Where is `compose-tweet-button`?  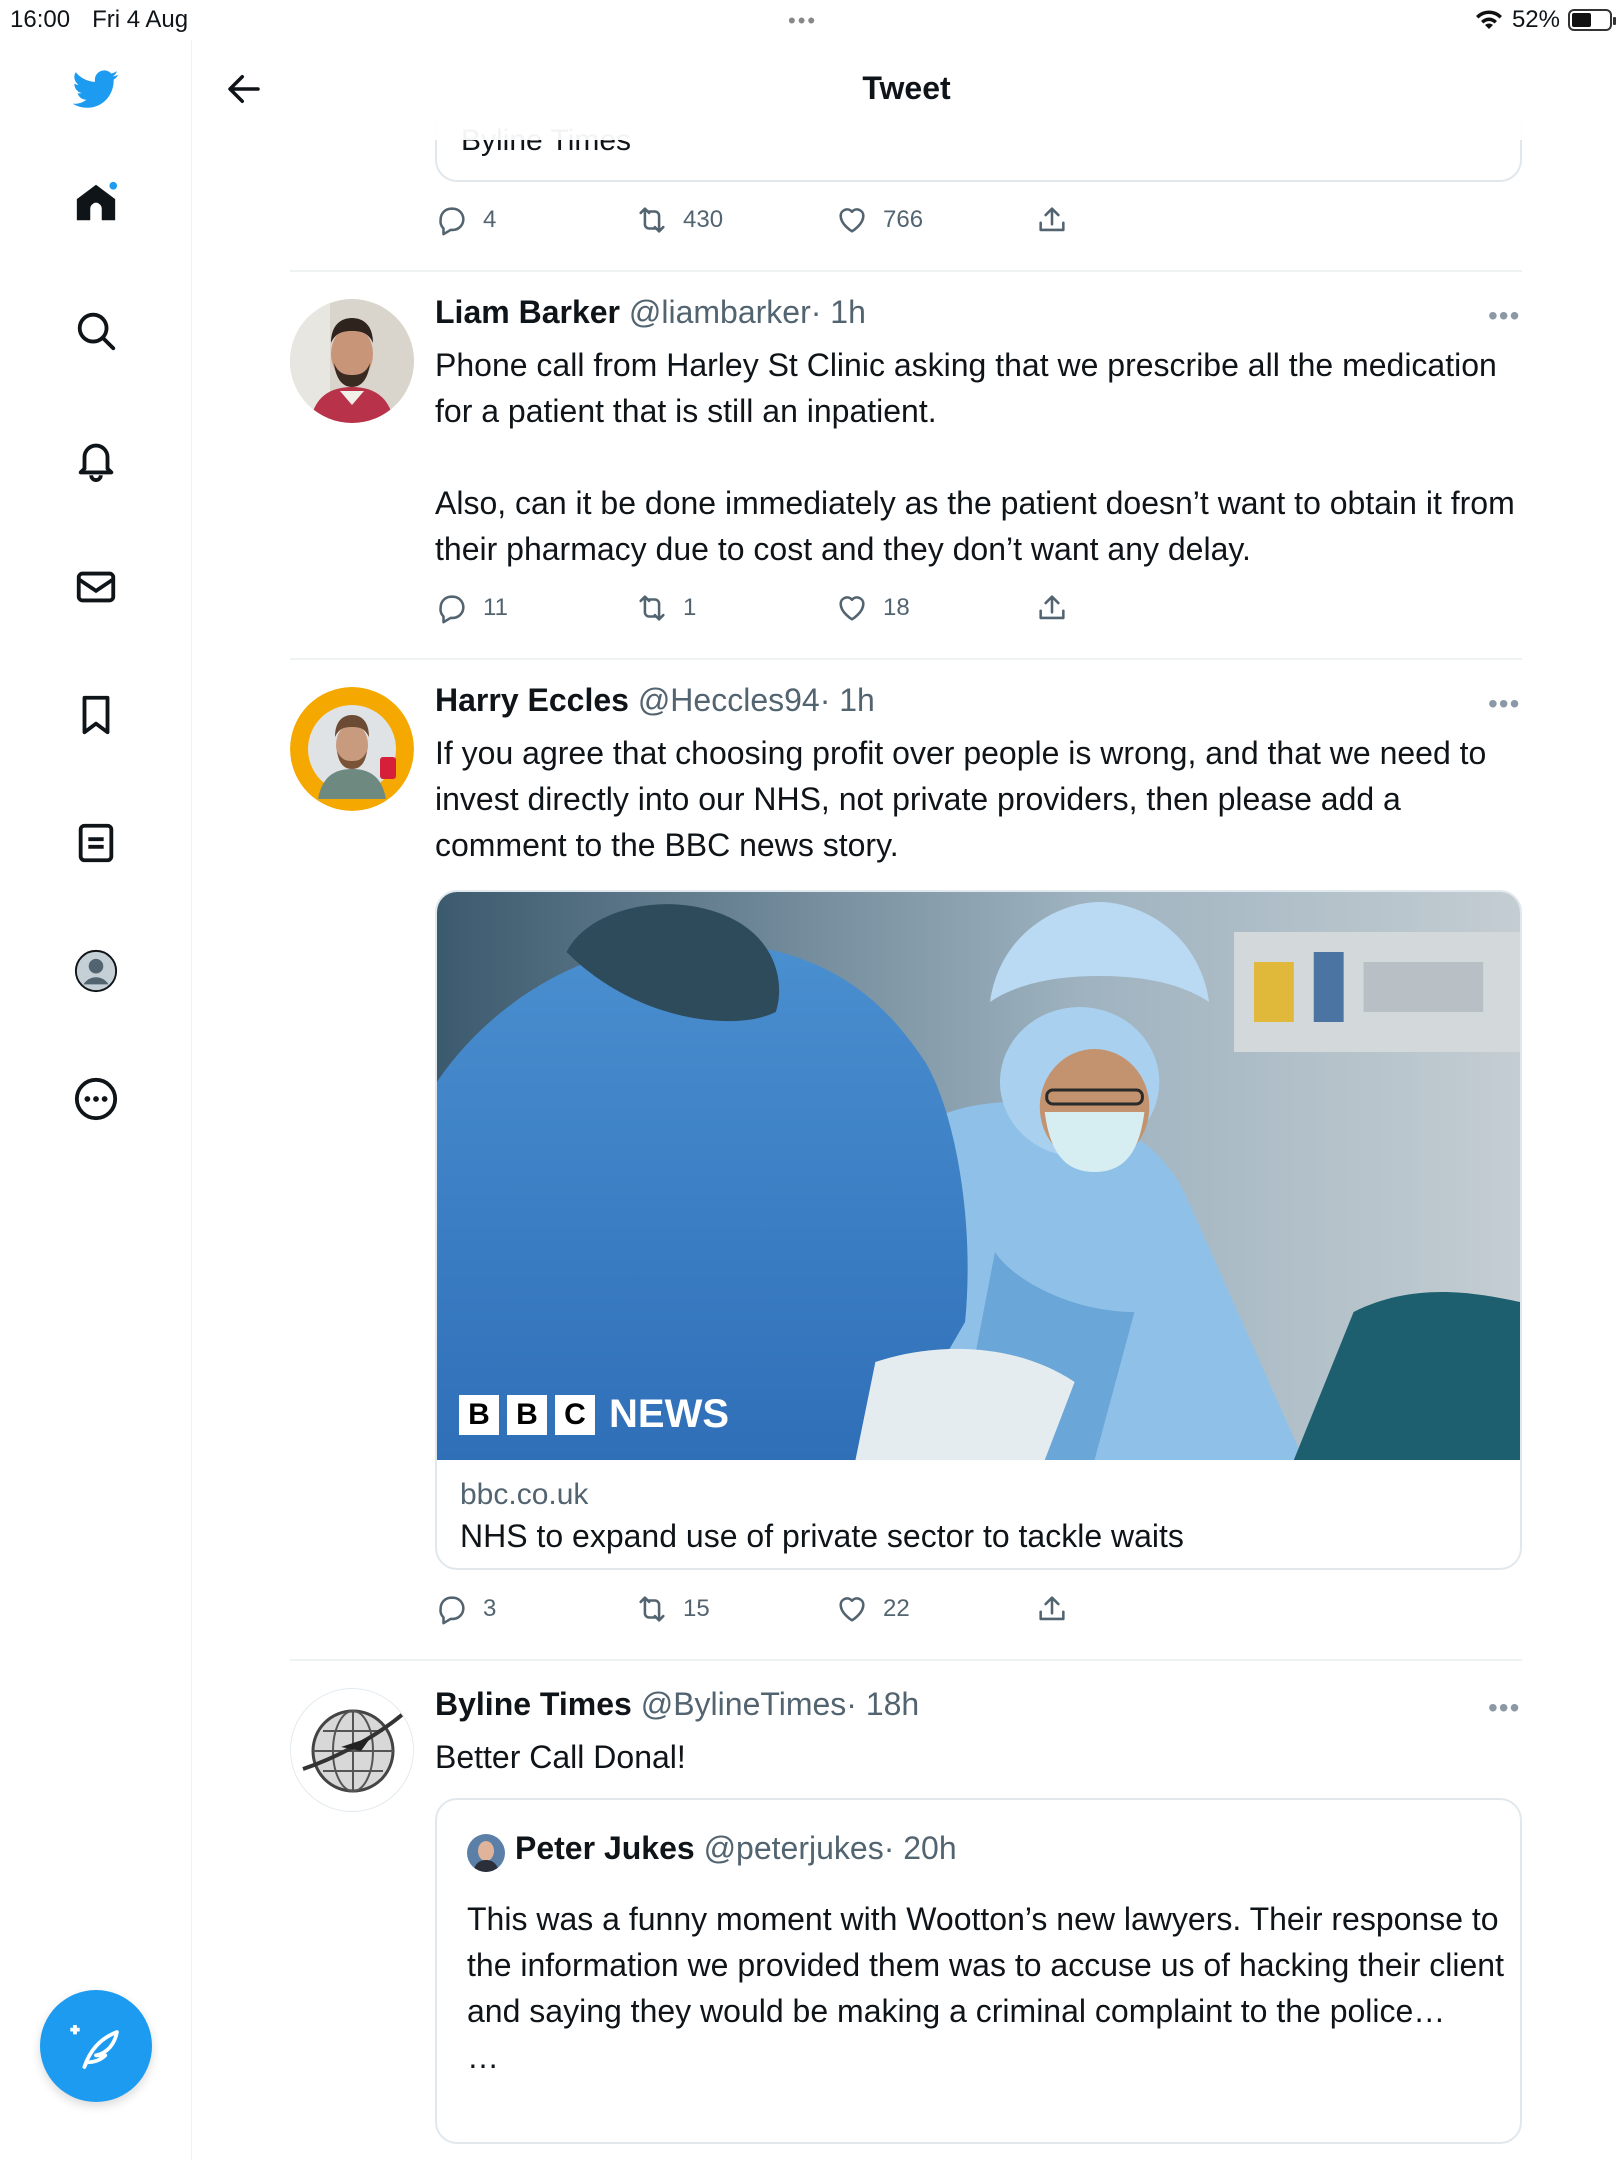 compose-tweet-button is located at coordinates (96, 2046).